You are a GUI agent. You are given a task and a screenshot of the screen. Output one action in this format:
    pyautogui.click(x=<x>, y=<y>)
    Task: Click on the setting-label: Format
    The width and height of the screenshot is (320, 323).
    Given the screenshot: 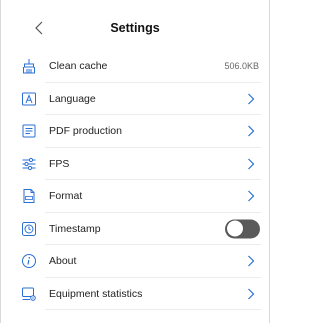 What is the action you would take?
    pyautogui.click(x=66, y=196)
    